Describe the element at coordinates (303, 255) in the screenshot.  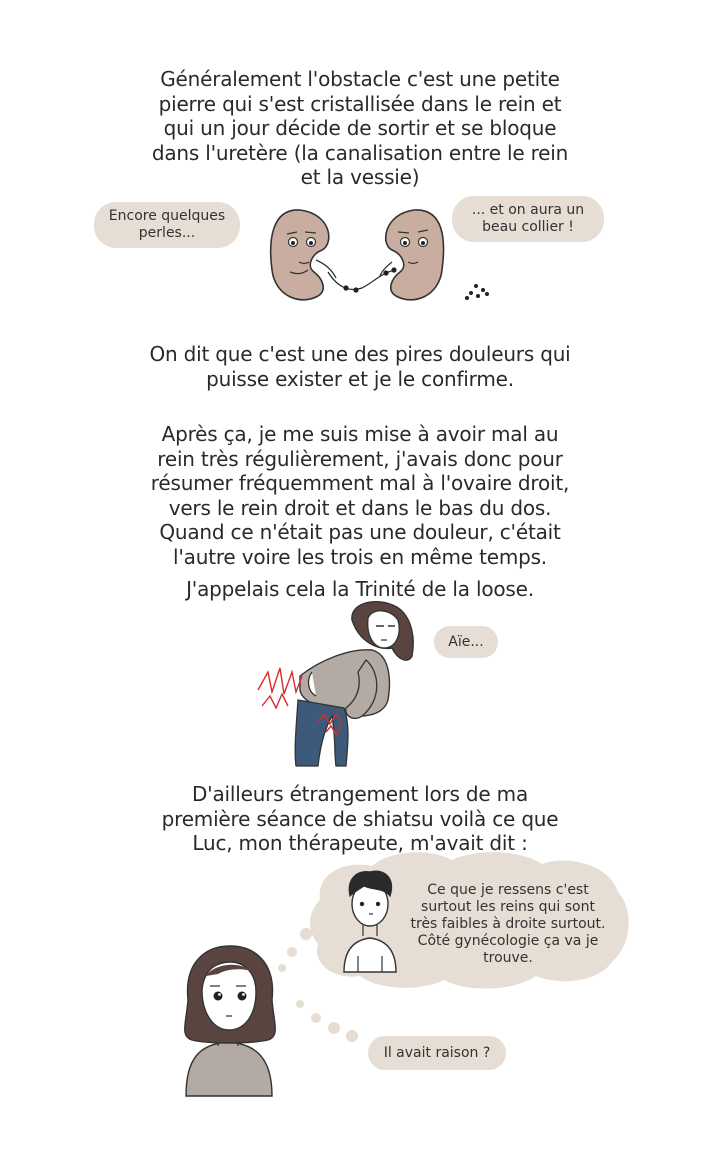
I see `kidney-left-icon` at that location.